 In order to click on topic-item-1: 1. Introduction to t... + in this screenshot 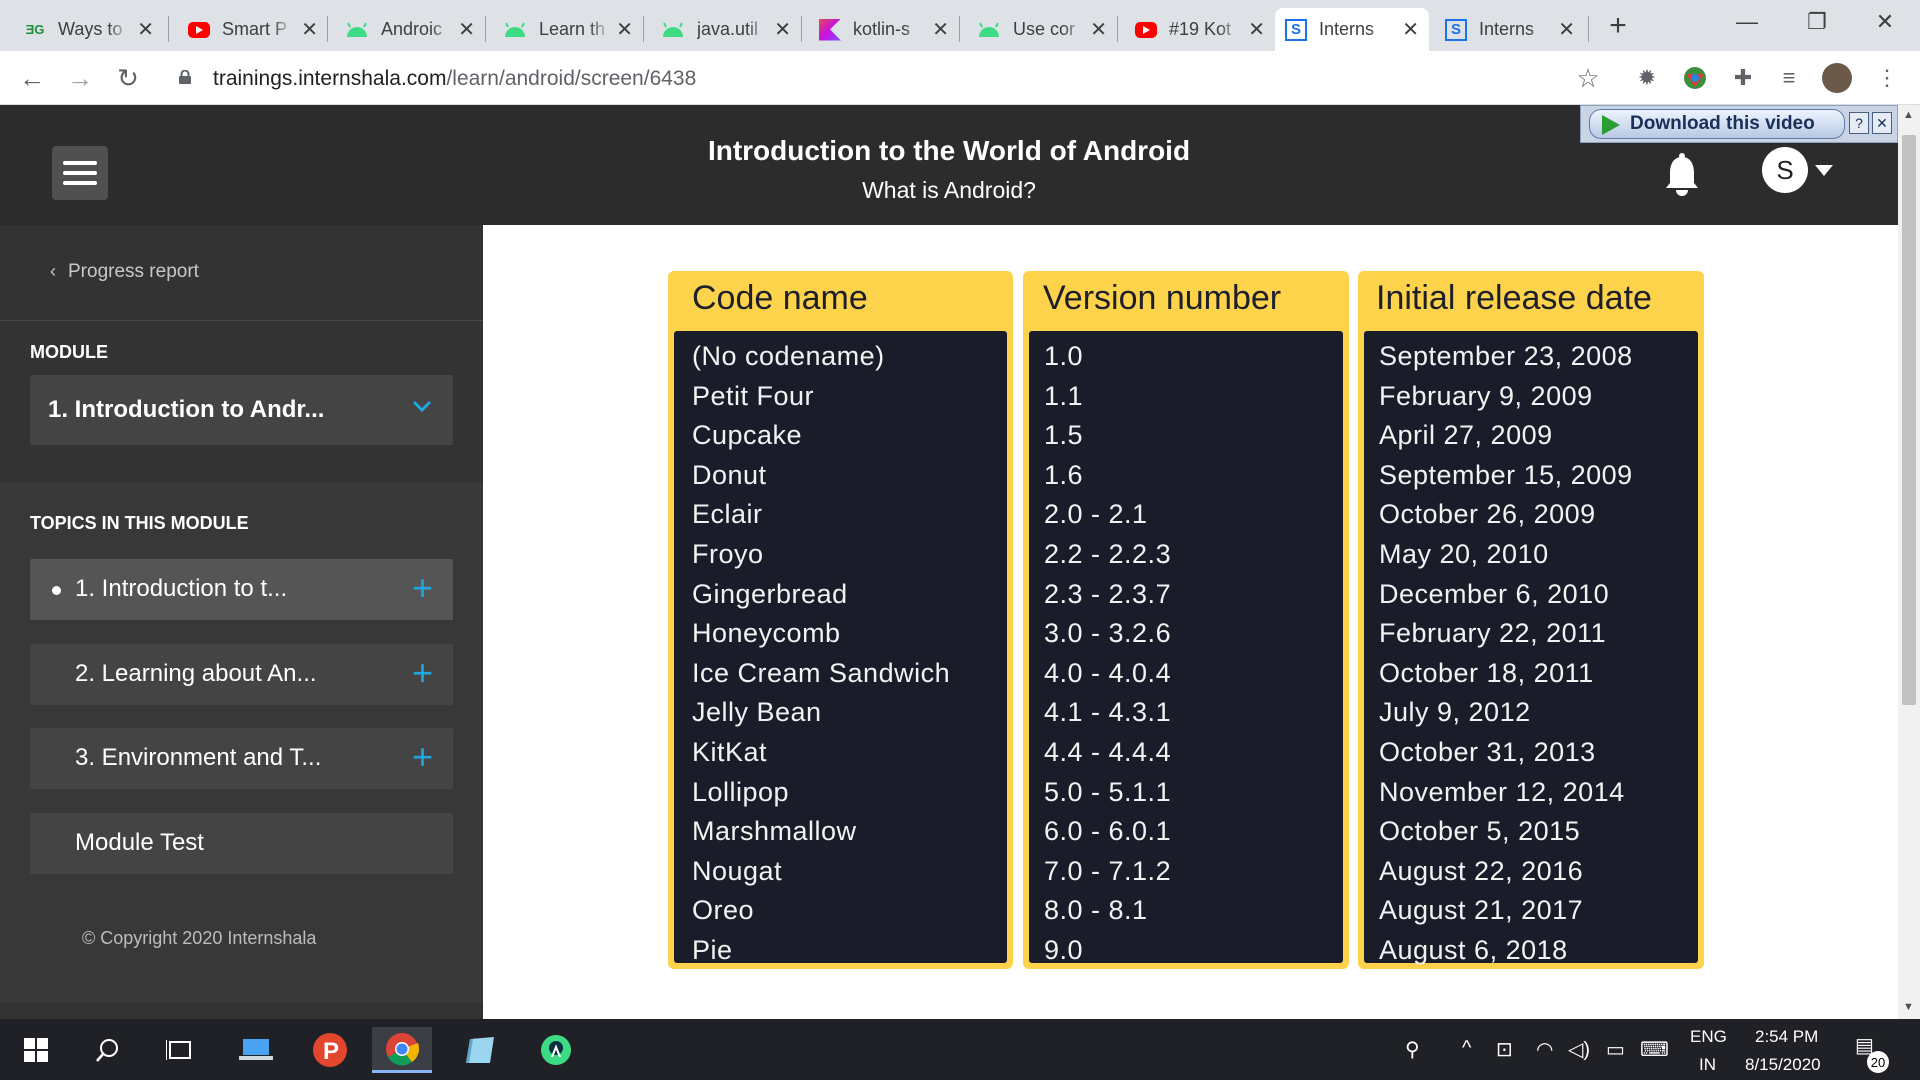, I will do `click(241, 589)`.